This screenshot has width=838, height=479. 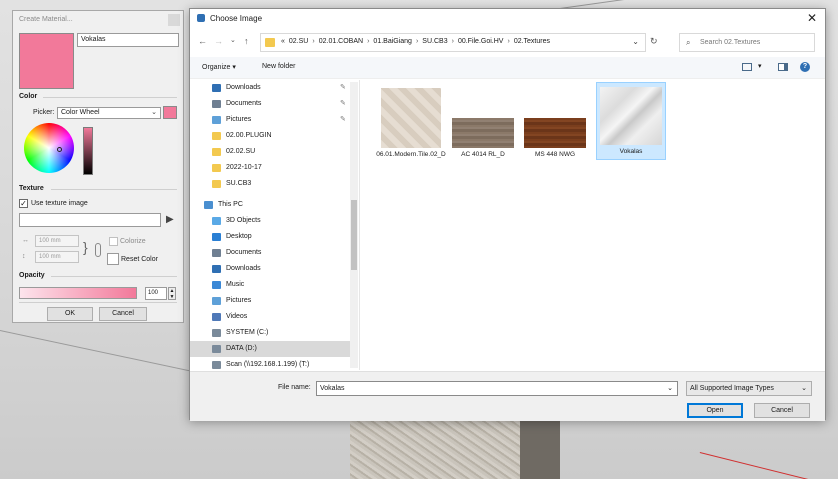 I want to click on colorize-label: Colorize, so click(x=133, y=241).